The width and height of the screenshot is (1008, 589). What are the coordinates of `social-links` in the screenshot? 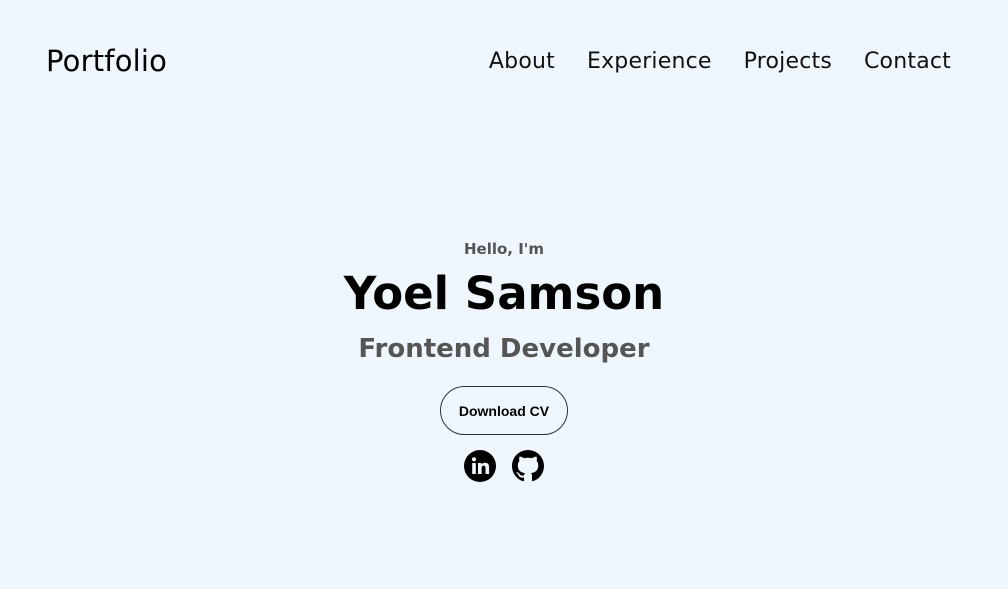 It's located at (504, 466).